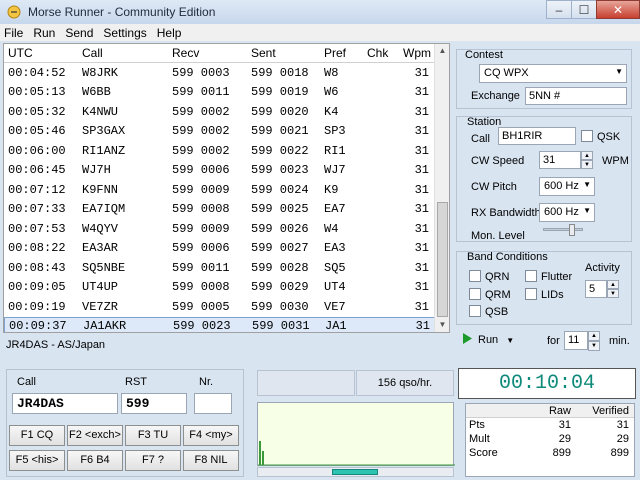  I want to click on band-map-bar, so click(260, 453).